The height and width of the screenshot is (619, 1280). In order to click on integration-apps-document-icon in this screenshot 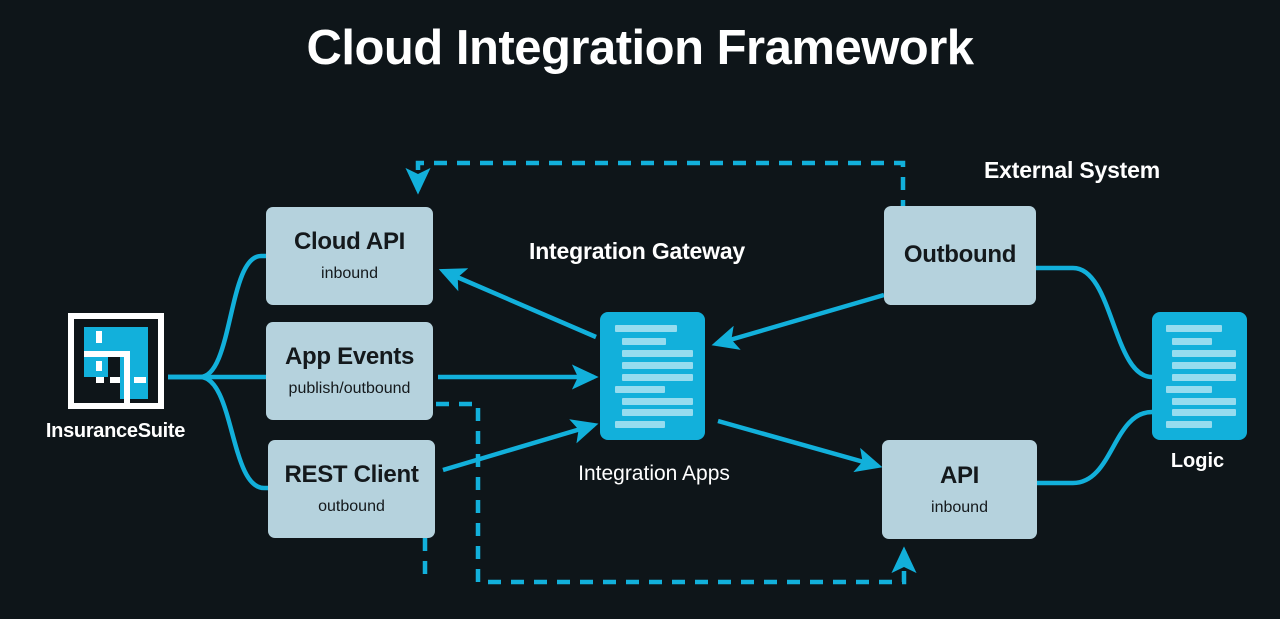, I will do `click(652, 376)`.